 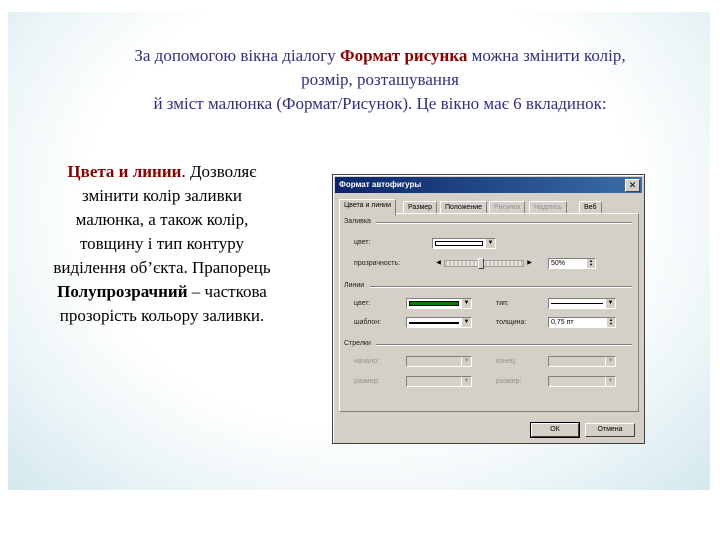 I want to click on transparency-slider: ◀ ▶, so click(x=484, y=263).